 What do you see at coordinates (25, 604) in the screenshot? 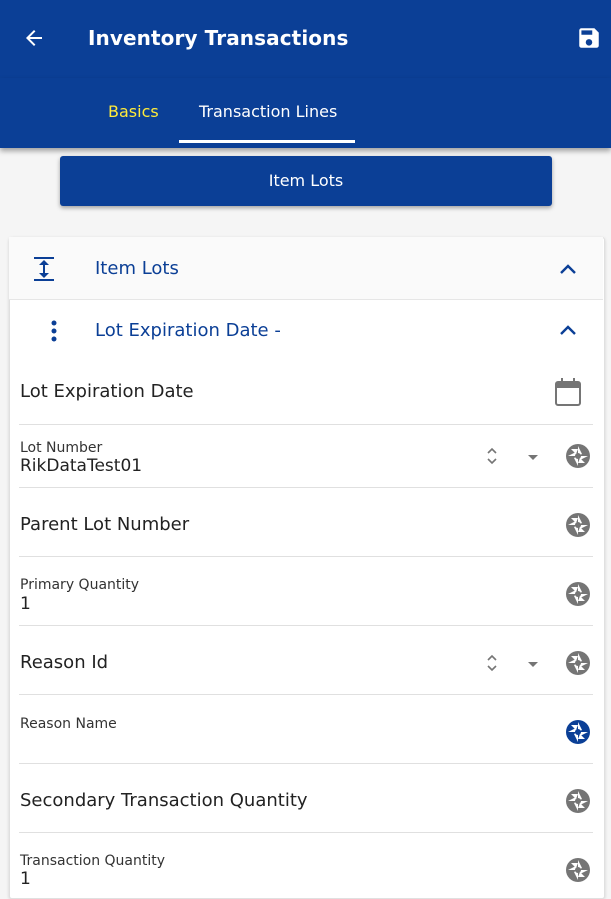
I see `primary-quantity-input: 1` at bounding box center [25, 604].